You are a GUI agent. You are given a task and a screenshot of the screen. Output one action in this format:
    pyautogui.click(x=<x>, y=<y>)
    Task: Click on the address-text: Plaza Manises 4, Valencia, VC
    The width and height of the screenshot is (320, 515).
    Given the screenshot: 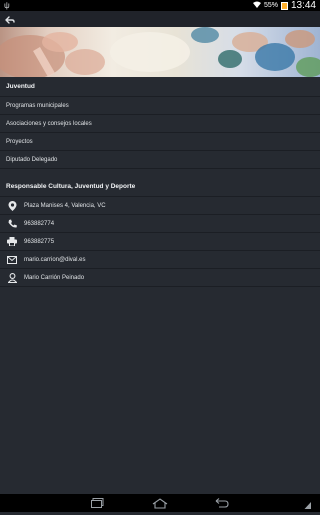 What is the action you would take?
    pyautogui.click(x=65, y=205)
    